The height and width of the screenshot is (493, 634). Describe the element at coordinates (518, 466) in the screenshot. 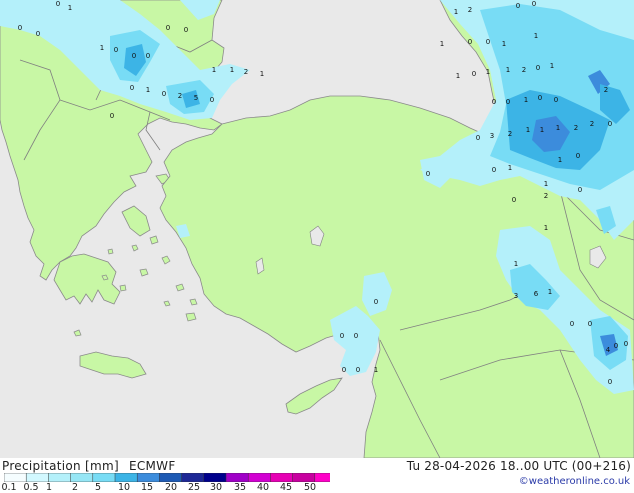

I see `run-time: Tu 28-04-2026 18..00 UTC (00+216)` at that location.